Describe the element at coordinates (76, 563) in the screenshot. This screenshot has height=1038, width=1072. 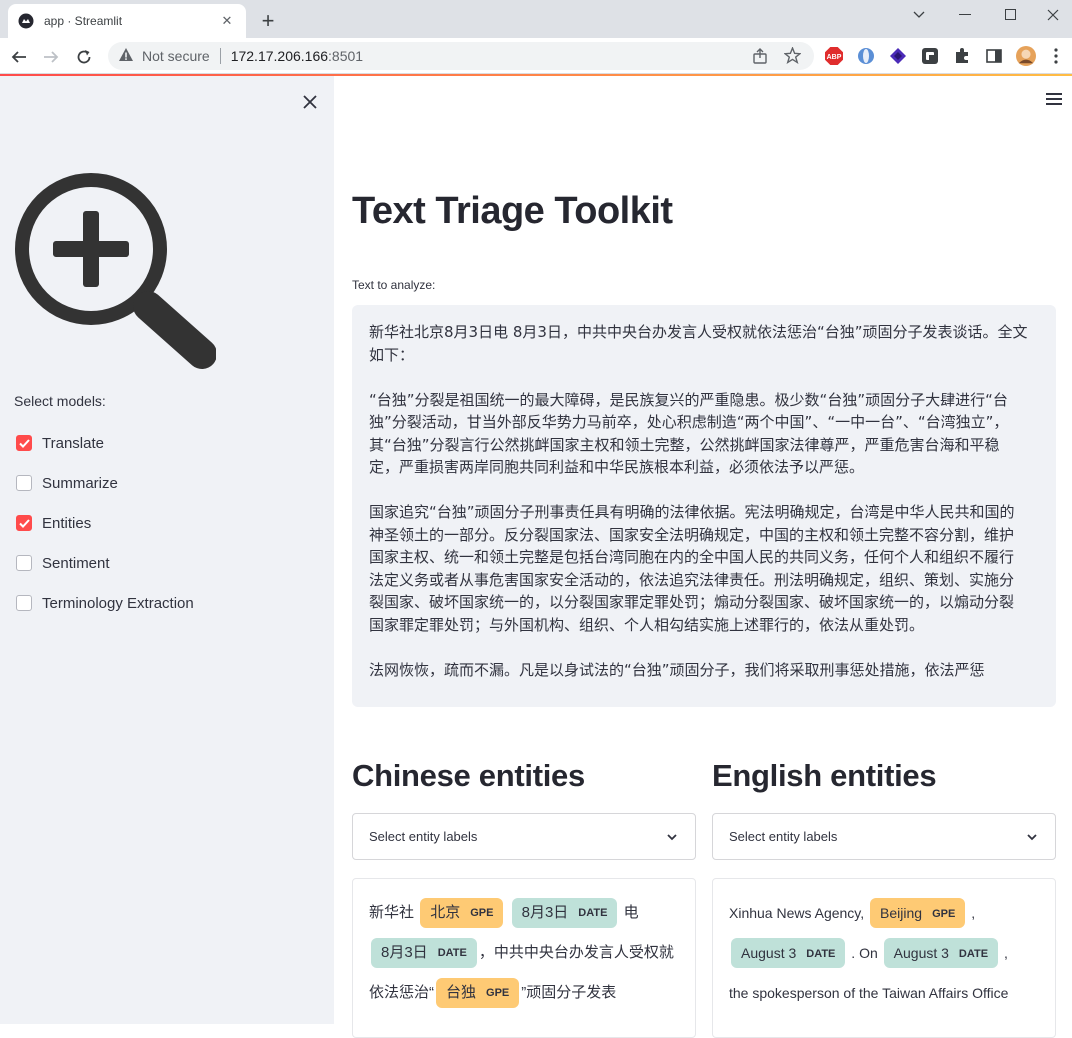
I see `checkbox-label: Sentiment` at that location.